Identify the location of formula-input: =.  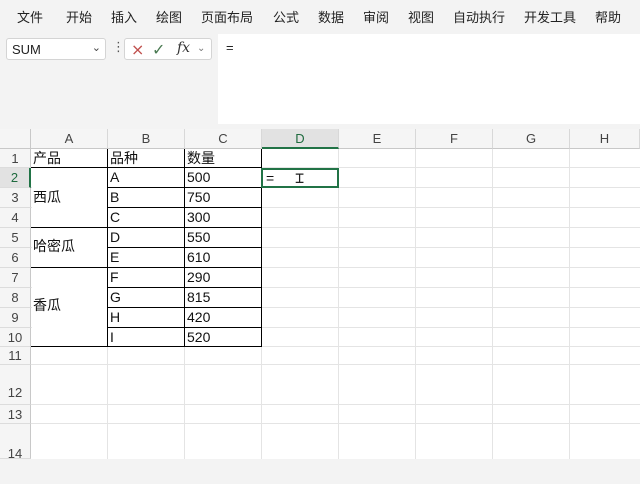
(429, 79).